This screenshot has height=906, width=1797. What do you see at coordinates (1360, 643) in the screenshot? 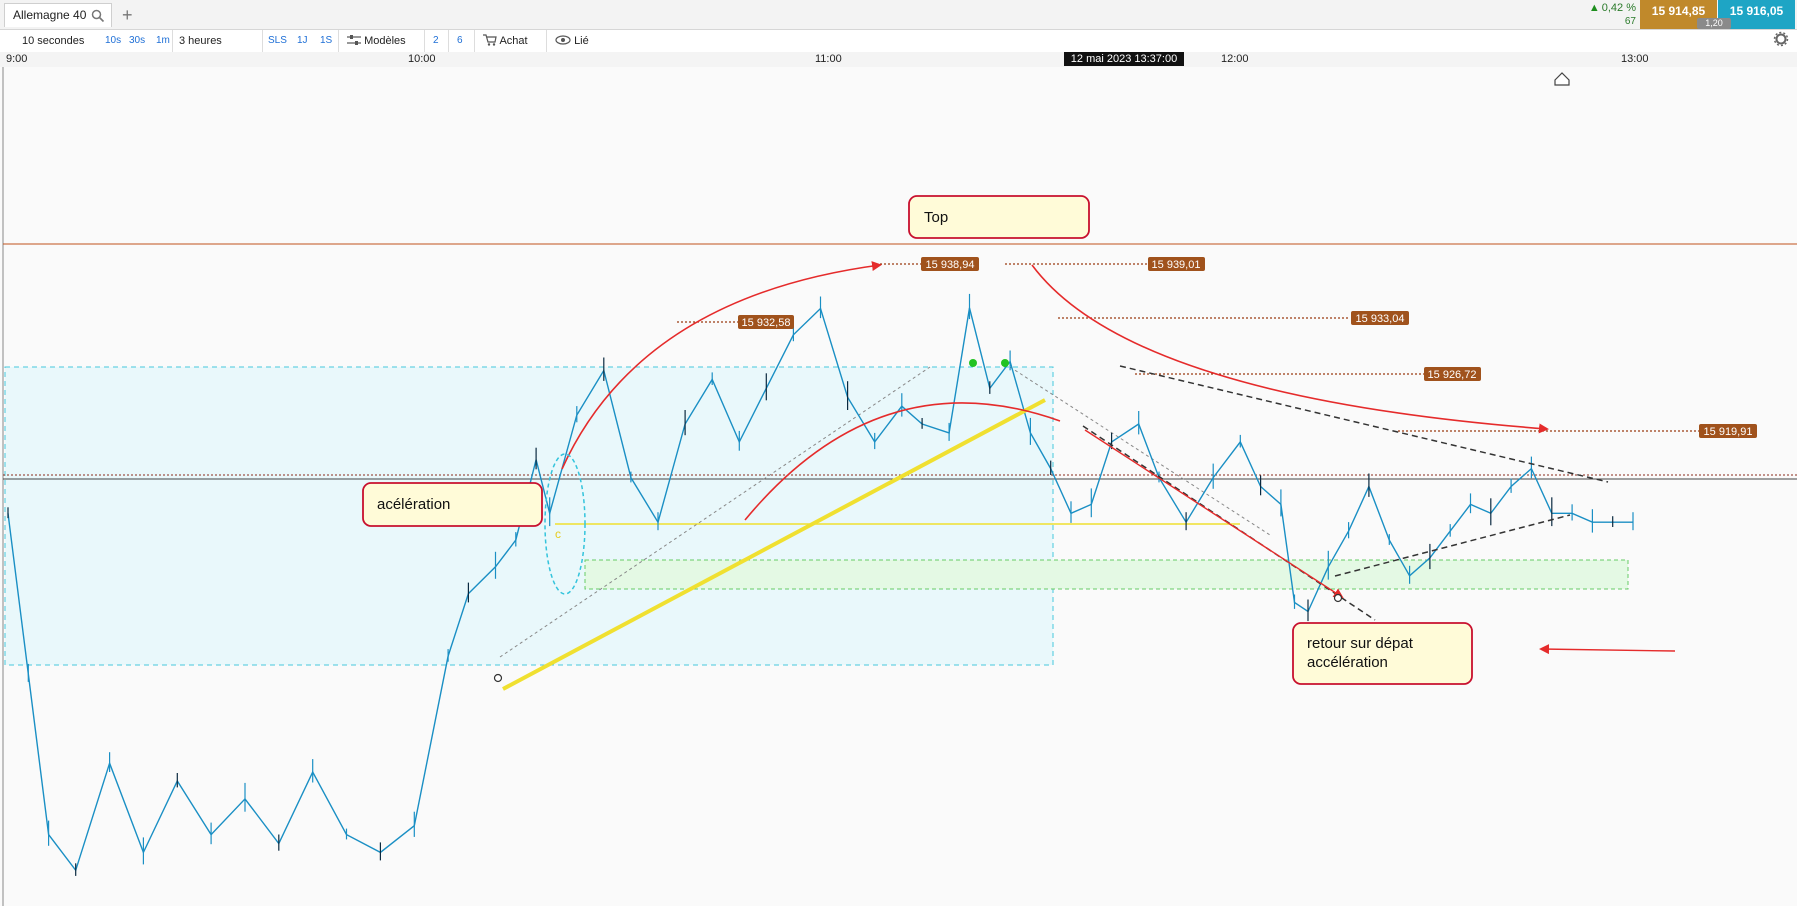
I see `return-callout-line1: retour sur dépat` at bounding box center [1360, 643].